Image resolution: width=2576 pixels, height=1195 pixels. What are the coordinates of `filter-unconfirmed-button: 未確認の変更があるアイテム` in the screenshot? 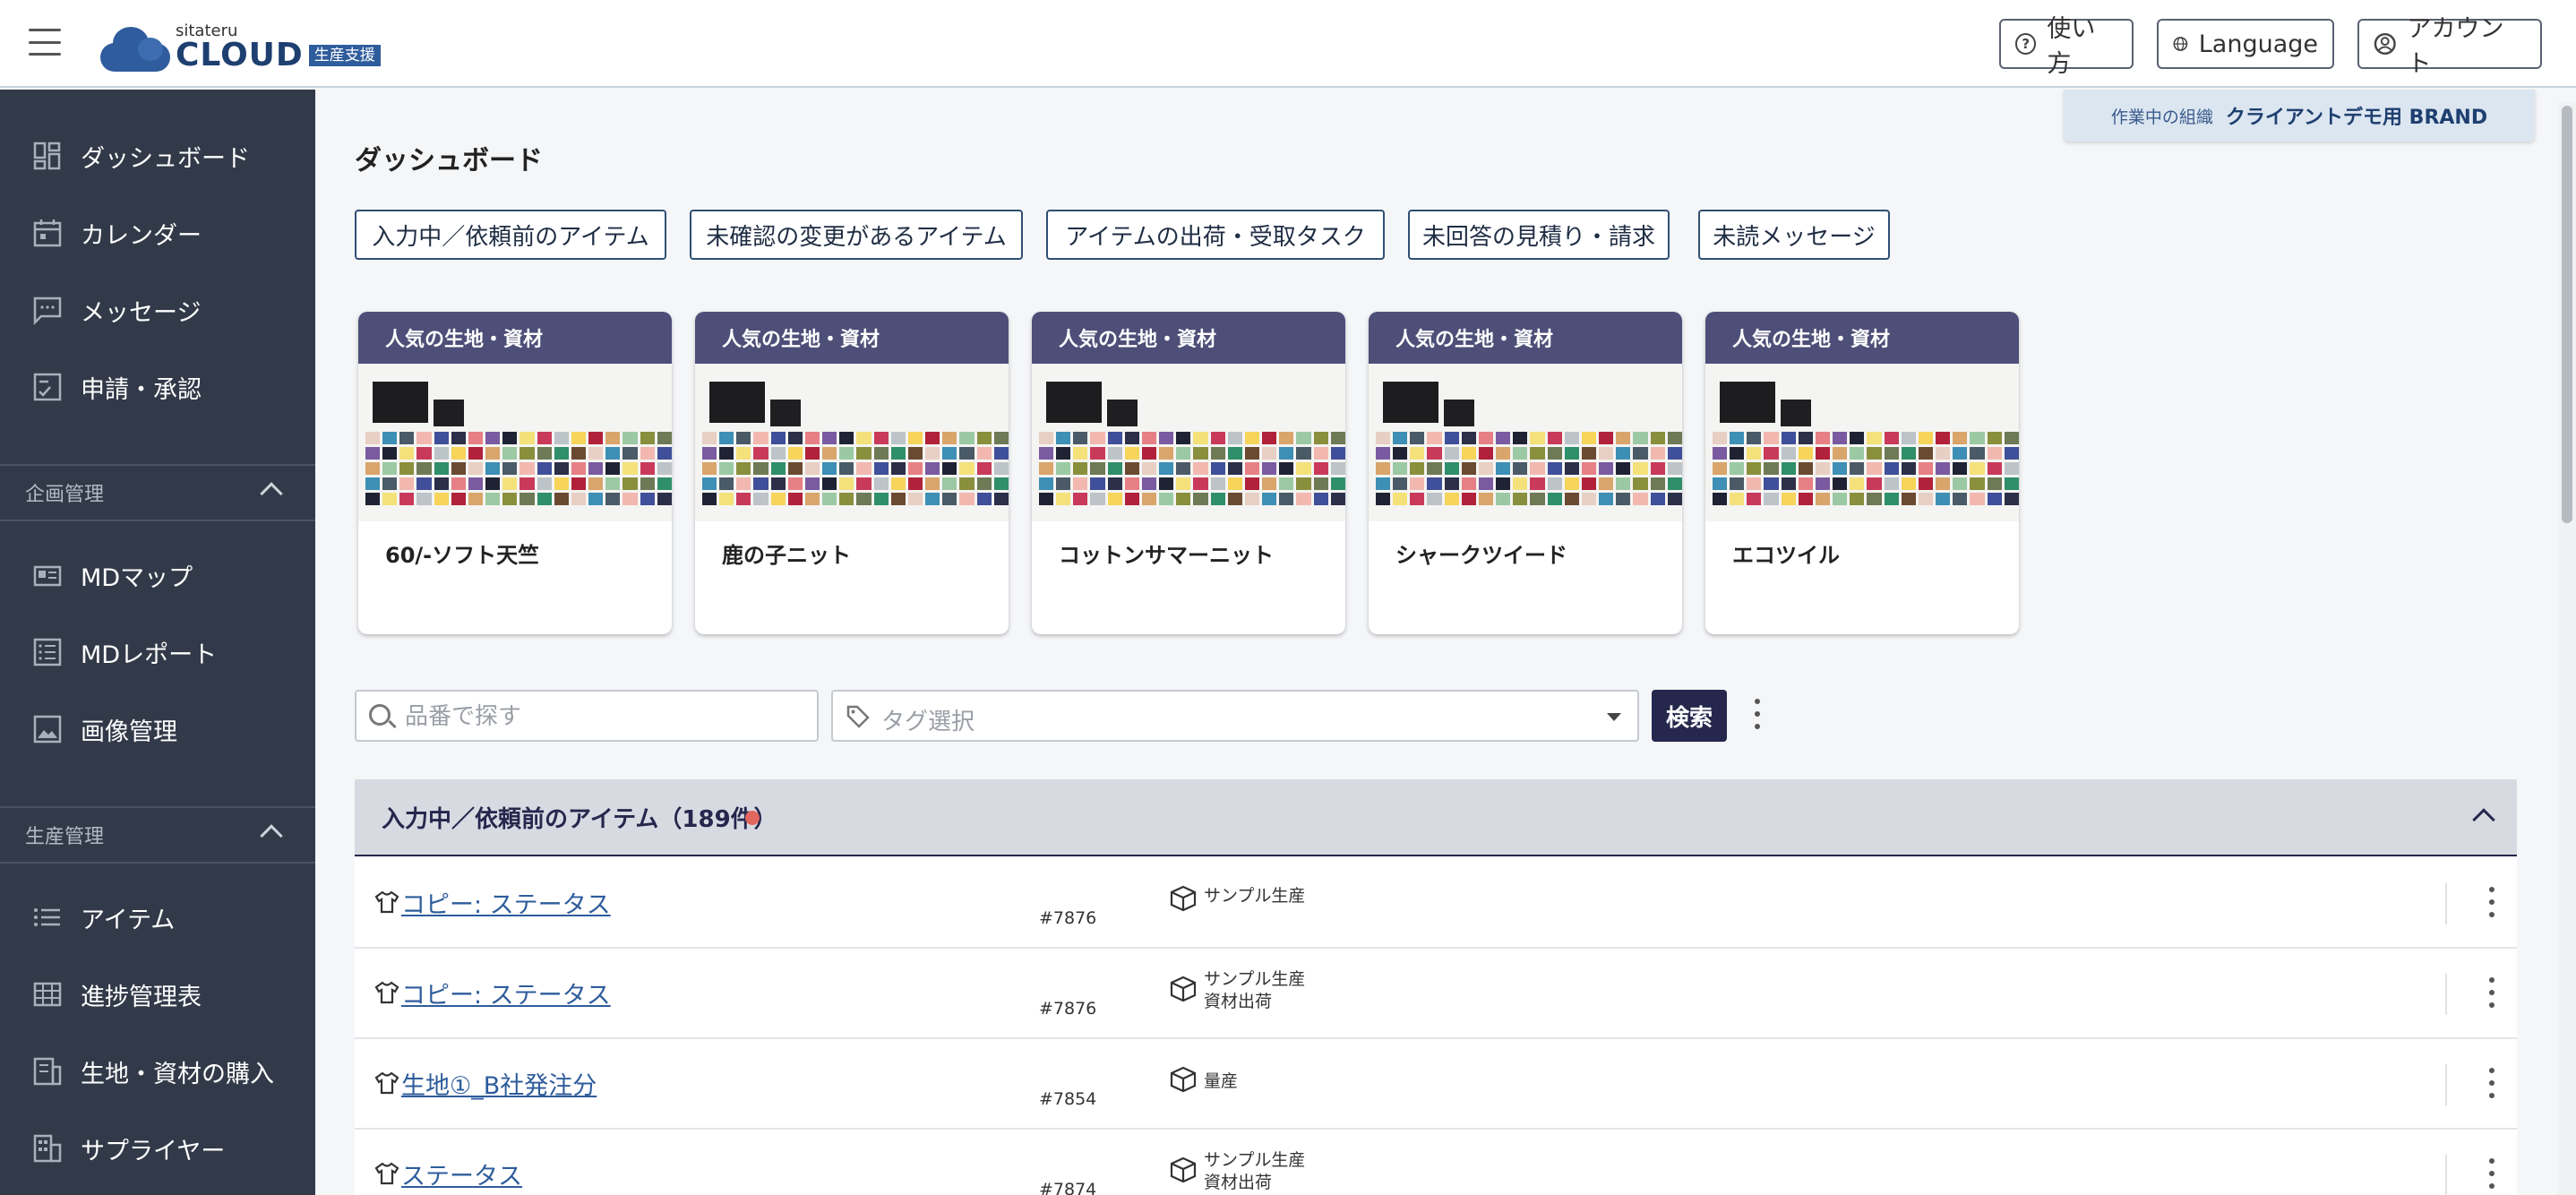 It's located at (856, 235).